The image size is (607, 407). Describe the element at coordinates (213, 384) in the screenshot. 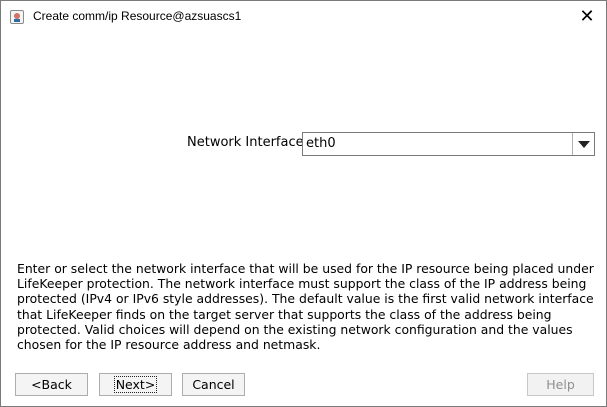

I see `cancel-button: Cancel` at that location.